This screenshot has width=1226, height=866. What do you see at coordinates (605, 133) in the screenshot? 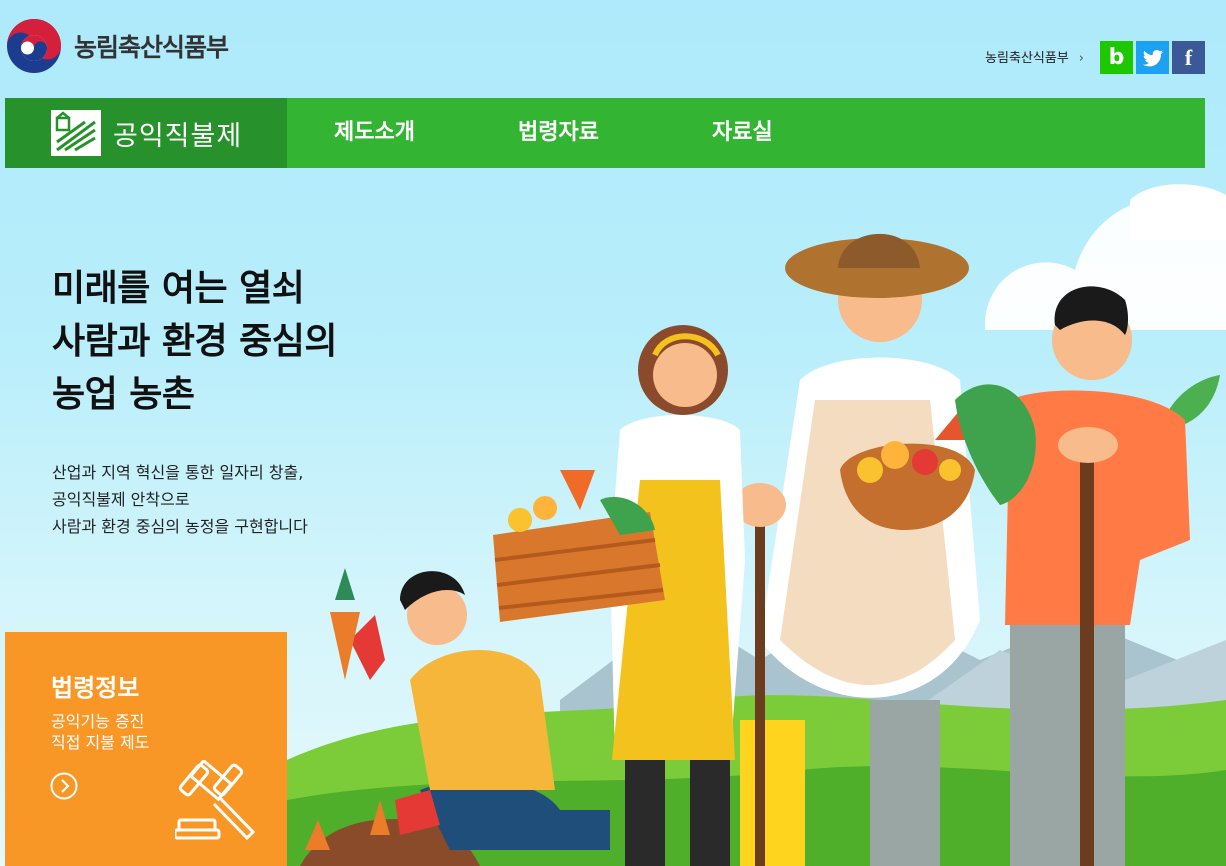
I see `main-nav: 공익직불제 제도소개 법령자료 자료실` at bounding box center [605, 133].